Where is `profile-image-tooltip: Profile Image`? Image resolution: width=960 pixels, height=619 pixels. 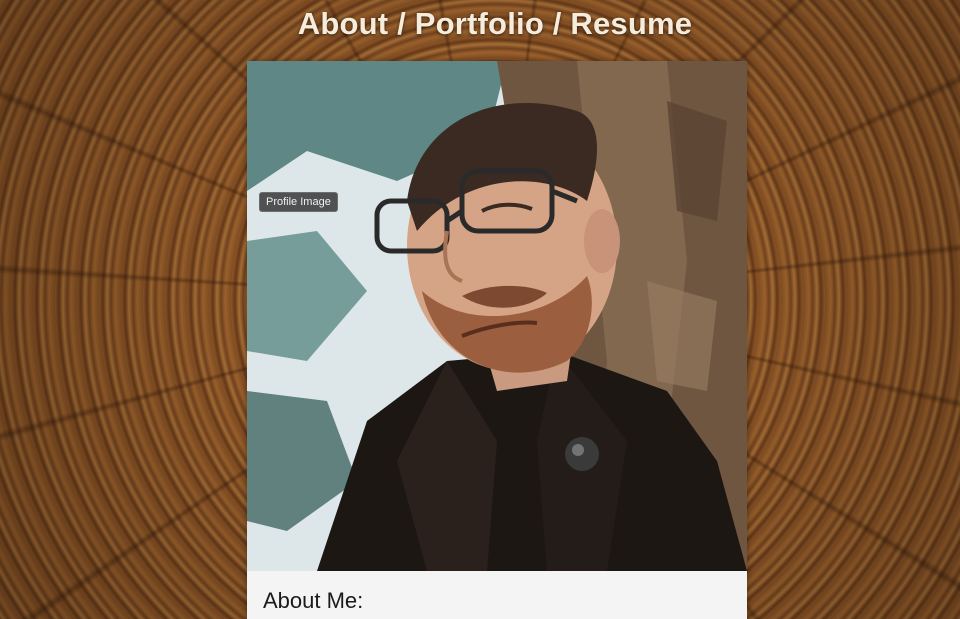 profile-image-tooltip: Profile Image is located at coordinates (298, 202).